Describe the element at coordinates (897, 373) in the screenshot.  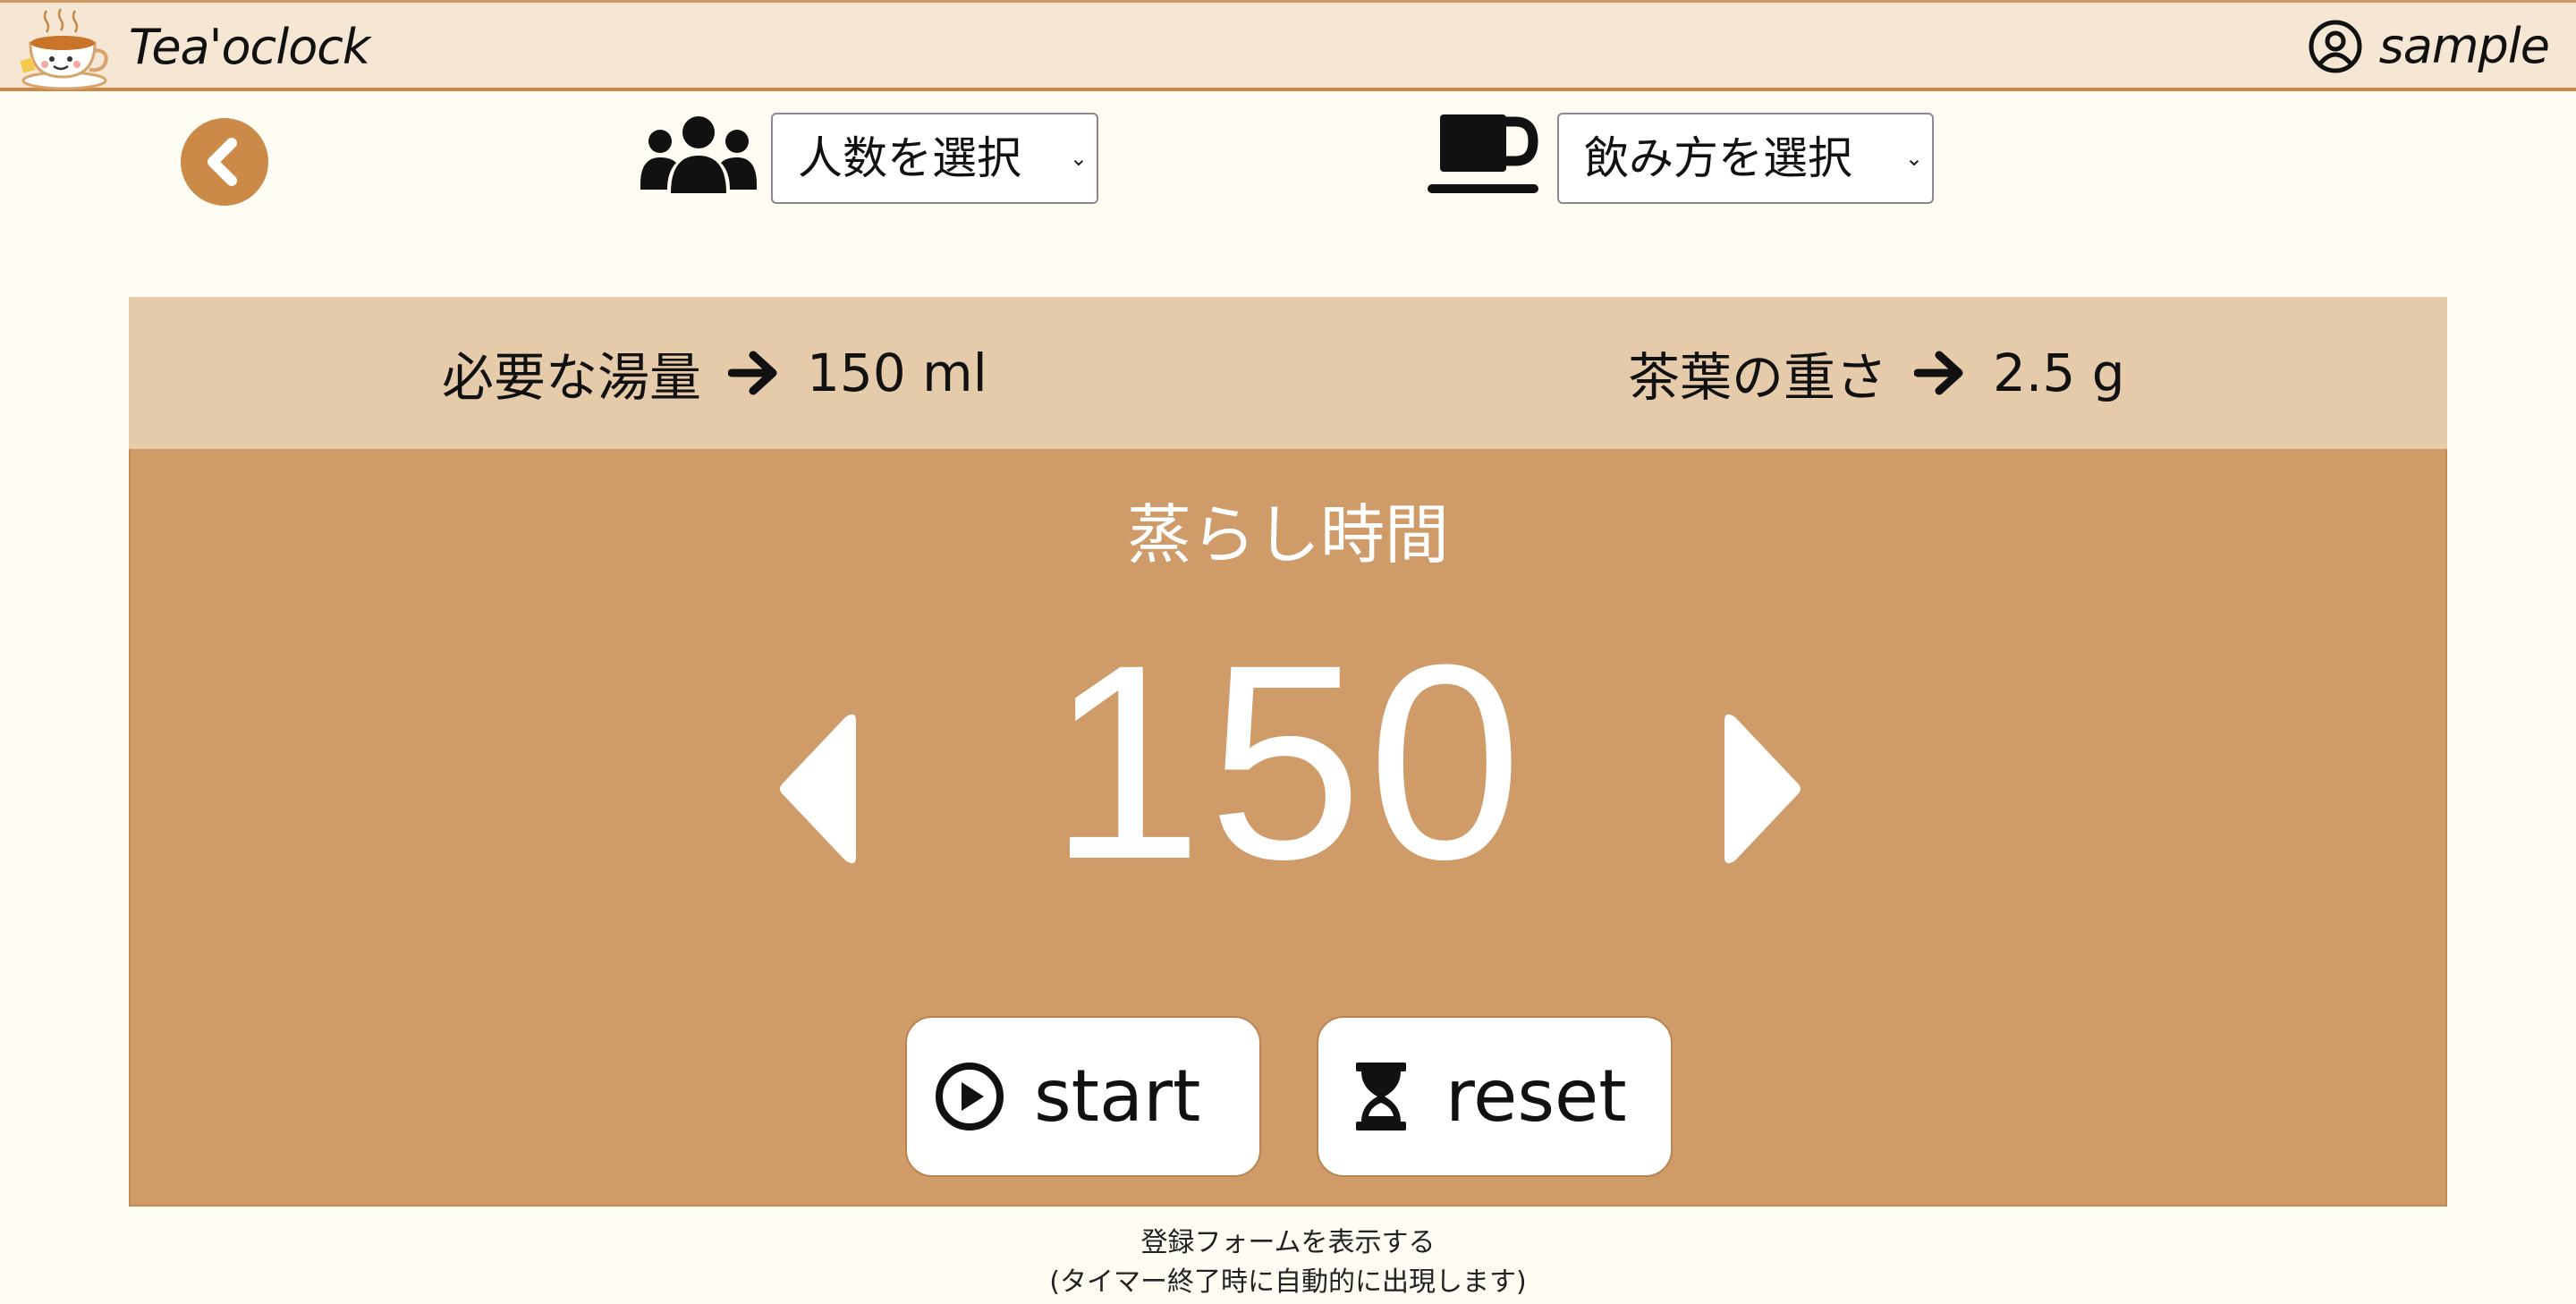
I see `water-amount-value: 150 ml` at that location.